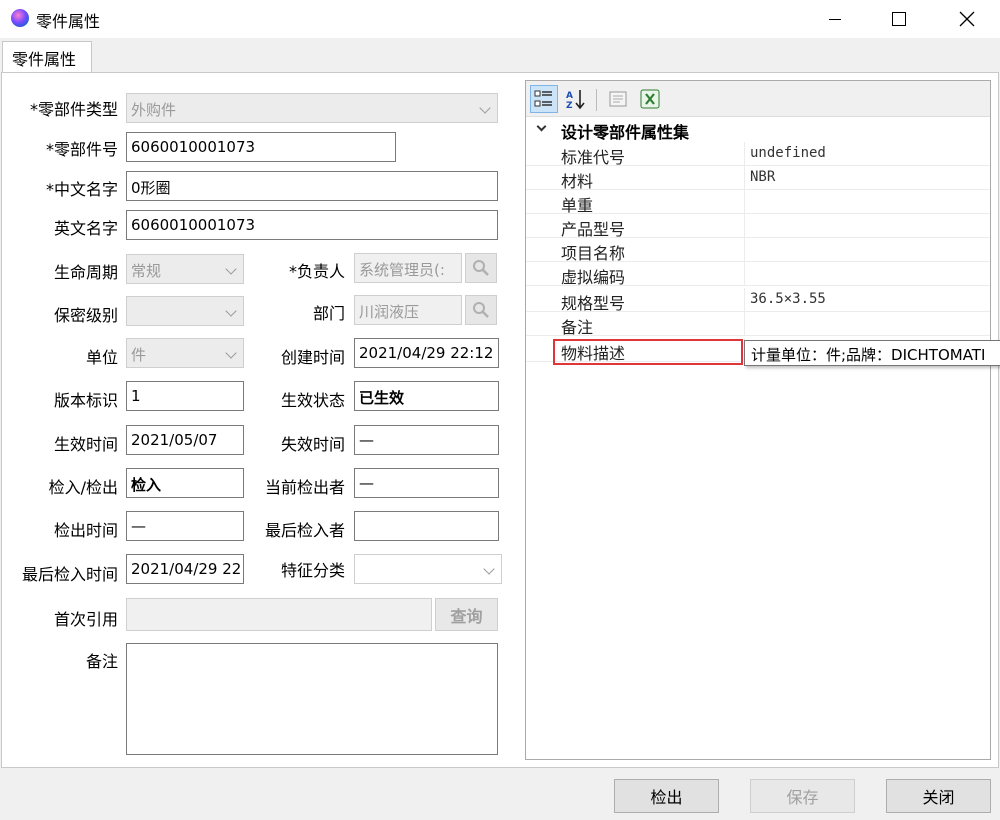 This screenshot has height=820, width=1000. I want to click on en-name-label: 英文名字, so click(85, 228).